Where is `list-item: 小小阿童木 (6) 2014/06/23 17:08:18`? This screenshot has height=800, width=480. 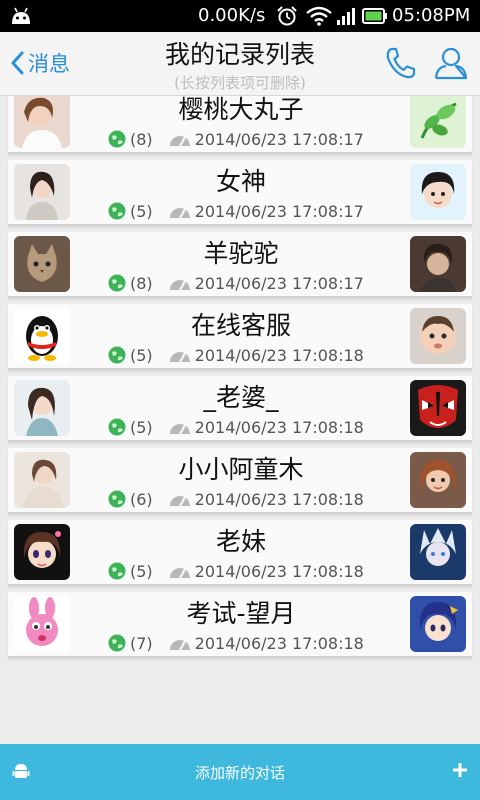 list-item: 小小阿童木 (6) 2014/06/23 17:08:18 is located at coordinates (240, 481).